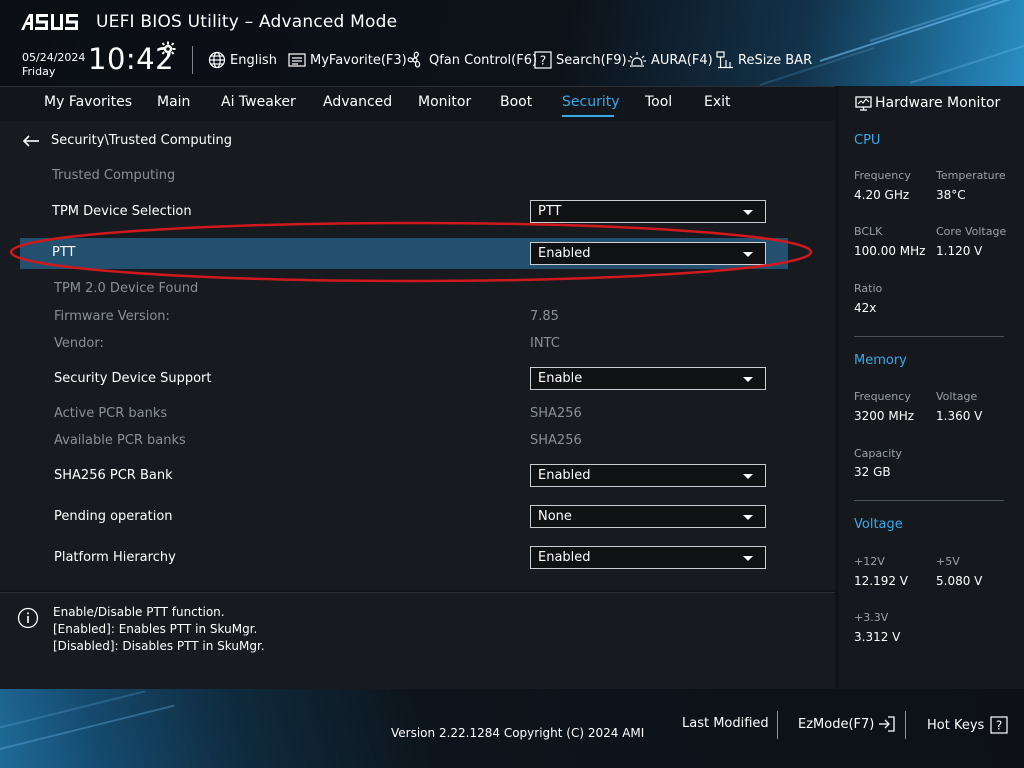 The width and height of the screenshot is (1024, 768). Describe the element at coordinates (836, 724) in the screenshot. I see `ezmode-label: EzMode(F7)` at that location.